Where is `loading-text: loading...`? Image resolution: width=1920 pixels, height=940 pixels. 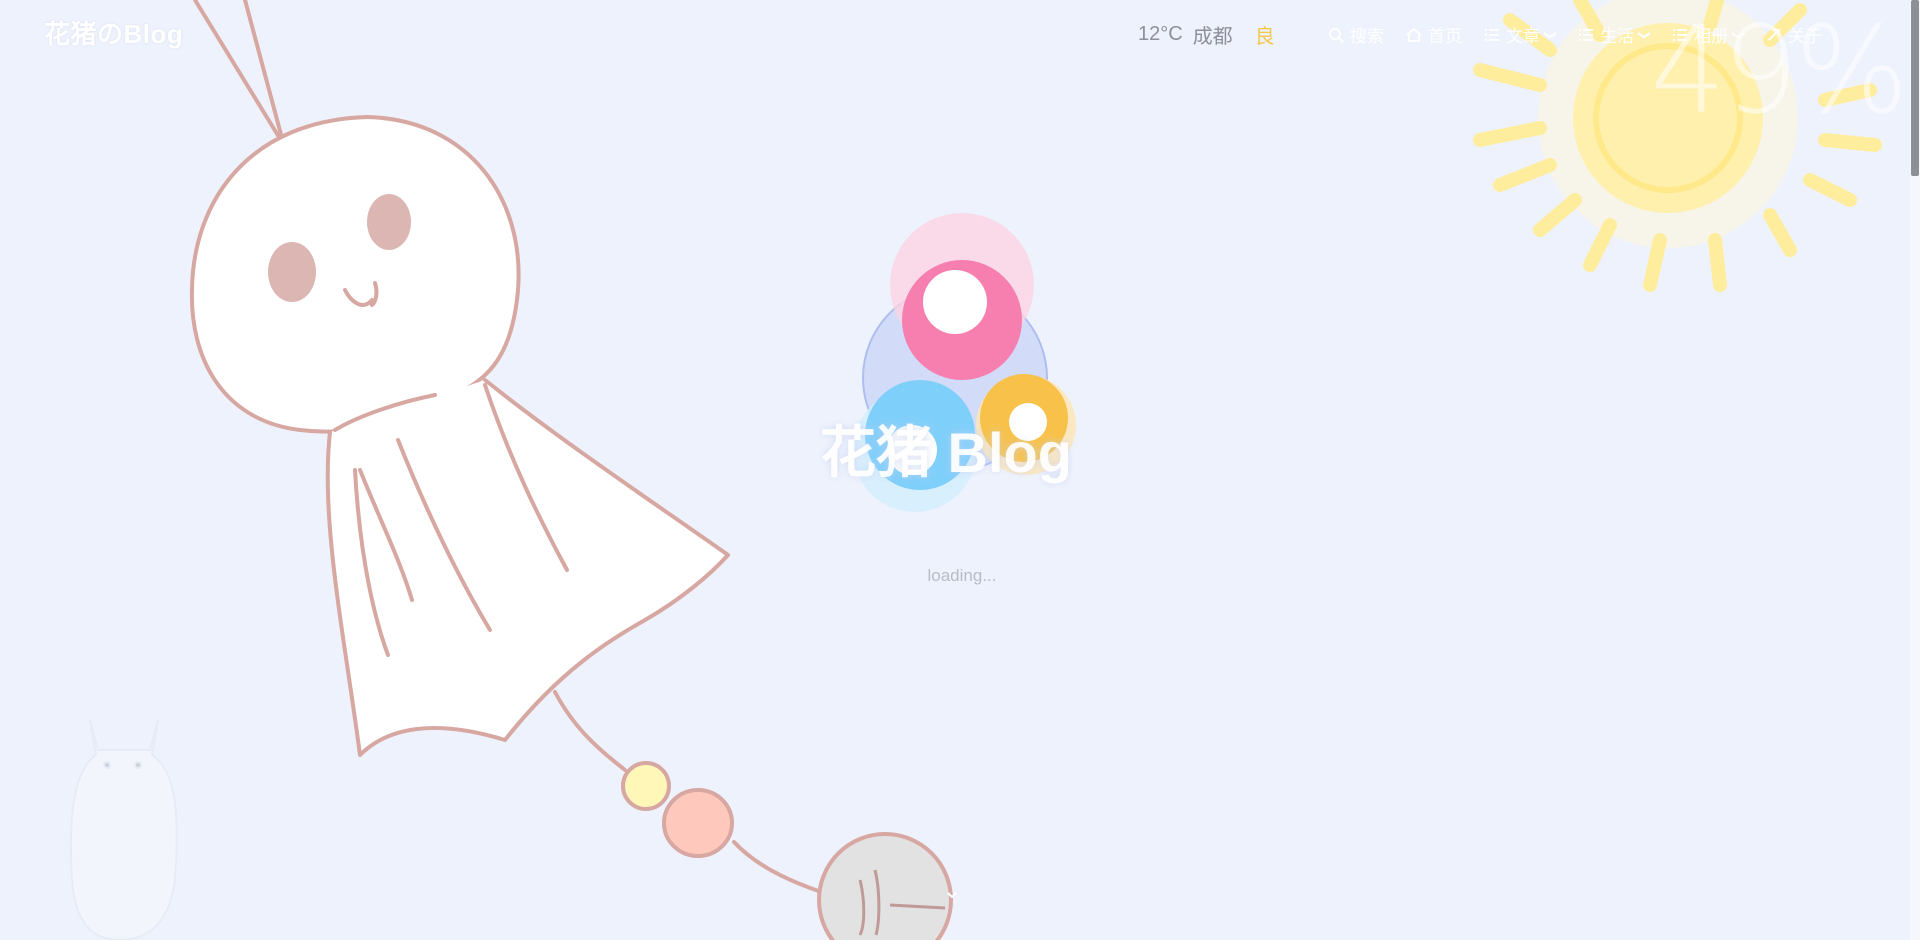 loading-text: loading... is located at coordinates (962, 575).